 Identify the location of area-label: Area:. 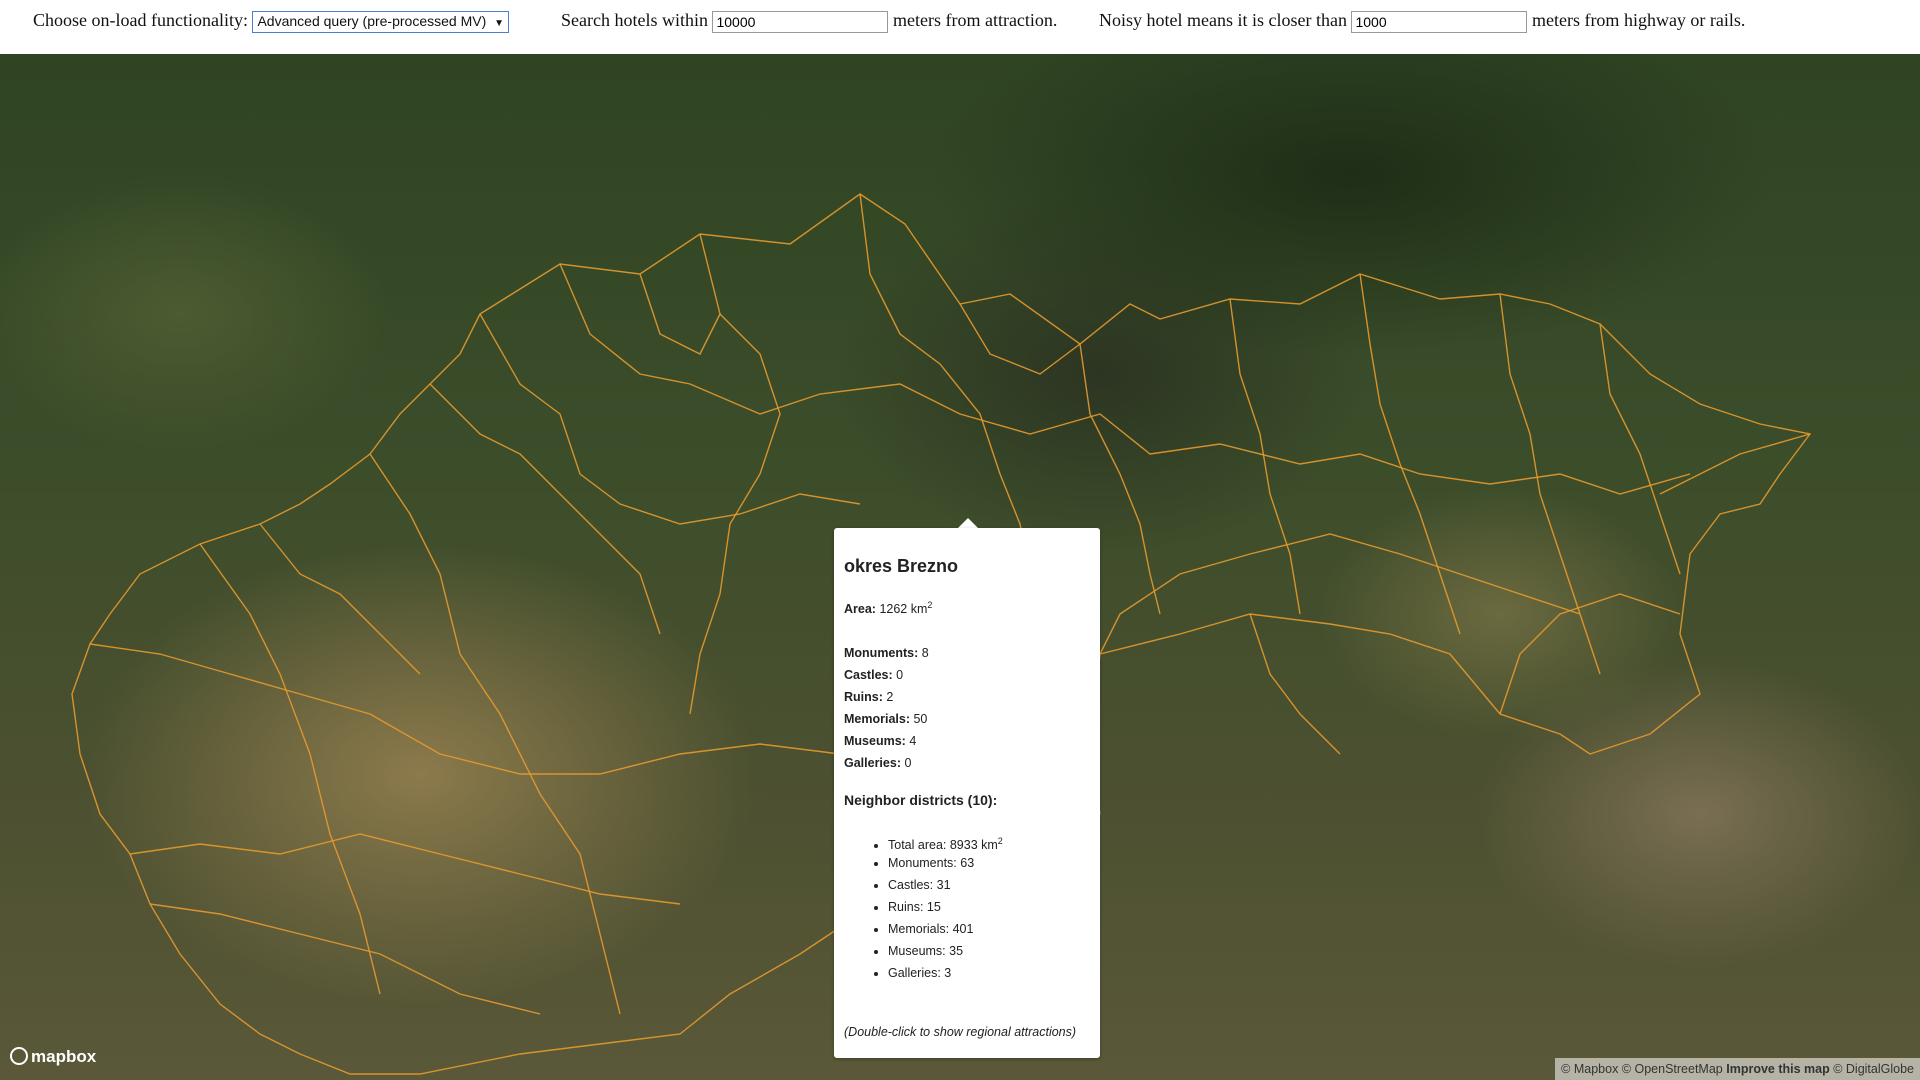
(860, 609).